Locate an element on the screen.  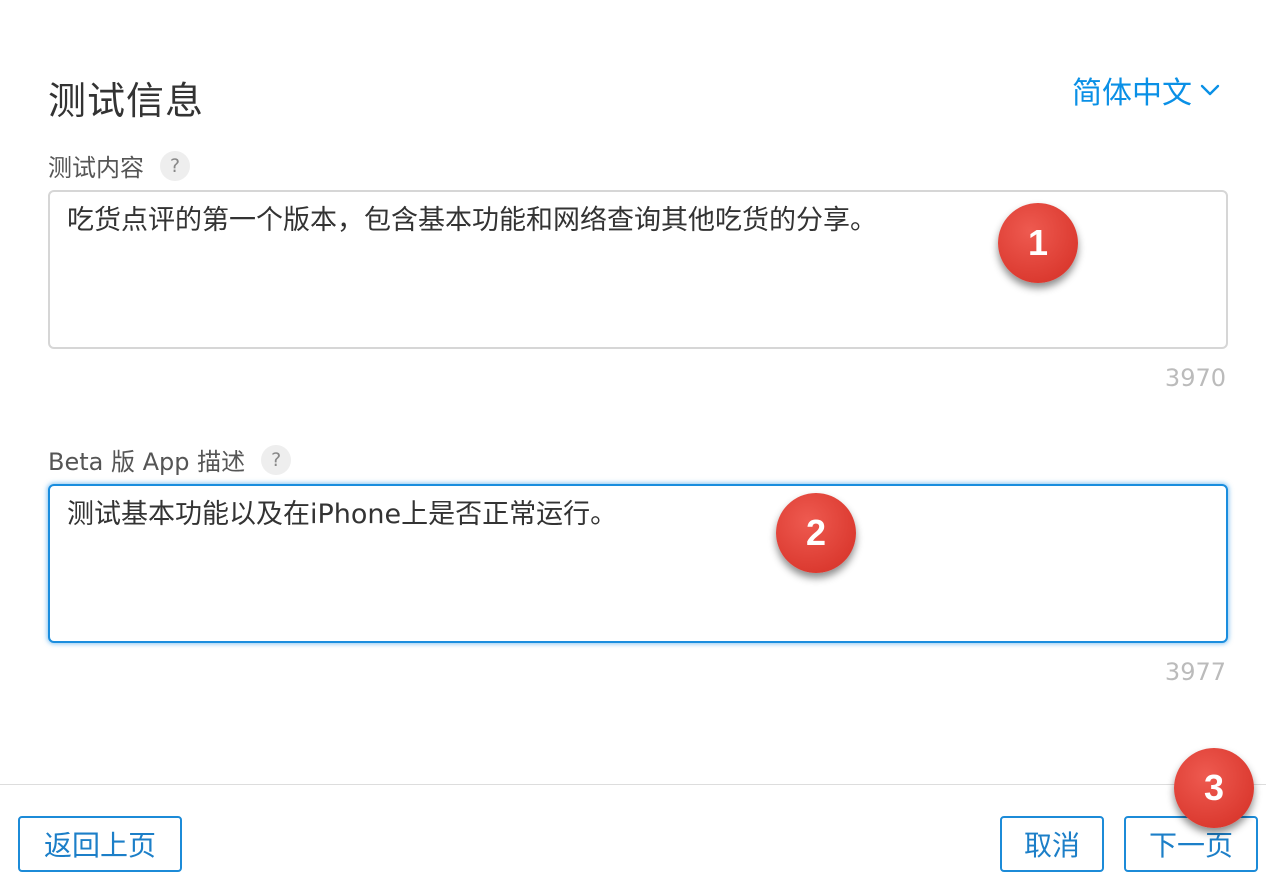
callout-badge-3: 3 is located at coordinates (1214, 788).